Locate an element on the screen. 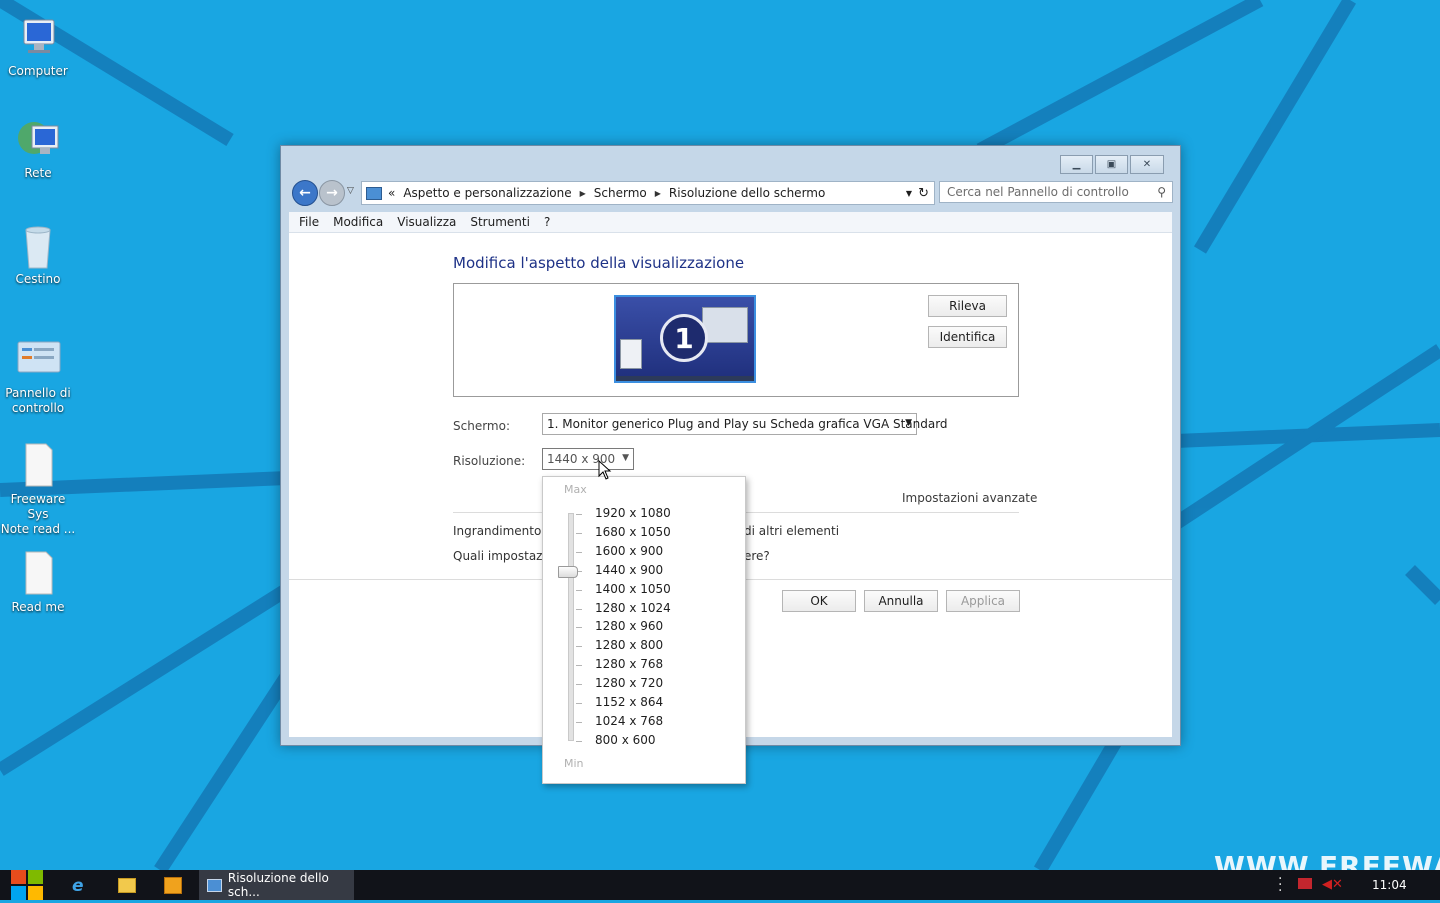 The height and width of the screenshot is (903, 1440). breadcrumb-overflow: « is located at coordinates (391, 193).